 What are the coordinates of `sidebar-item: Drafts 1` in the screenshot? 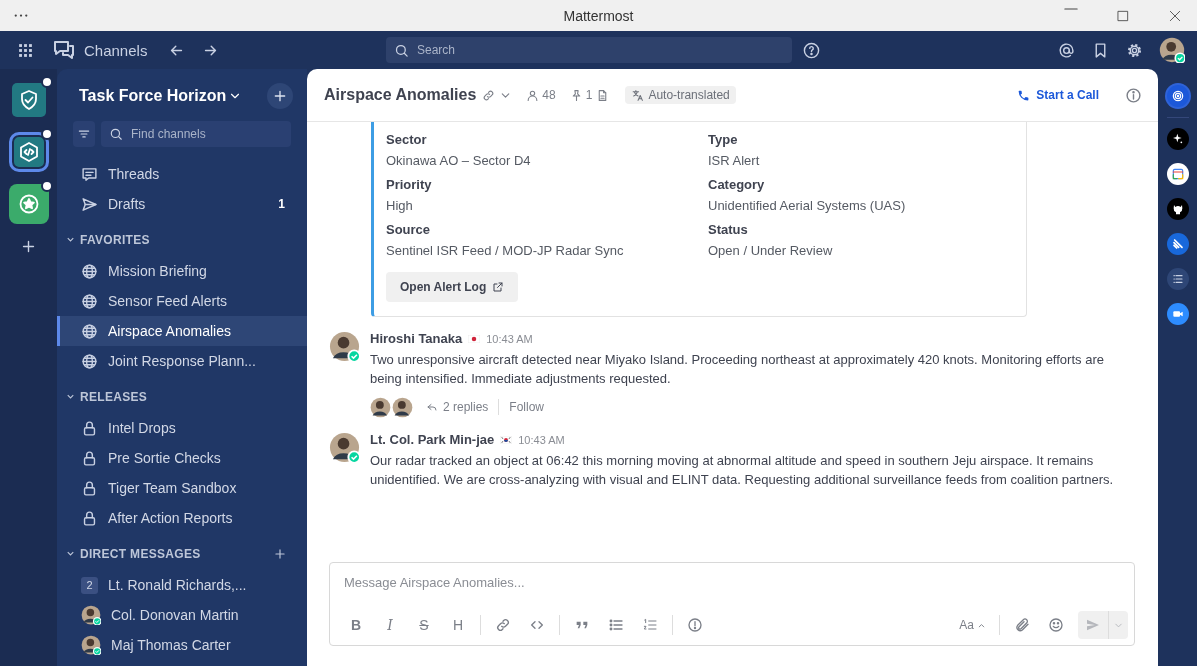 It's located at (182, 204).